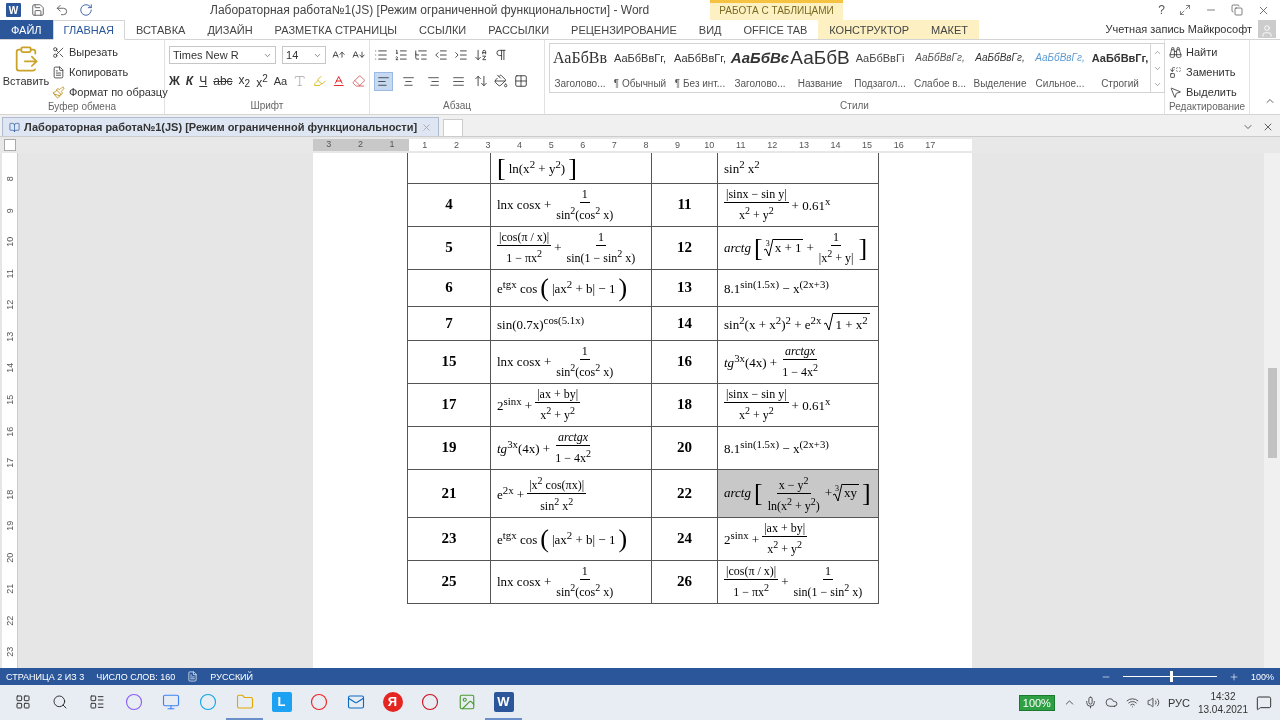  What do you see at coordinates (640, 68) in the screenshot?
I see `style-item: АаБбВвГг, ¶ Обычный` at bounding box center [640, 68].